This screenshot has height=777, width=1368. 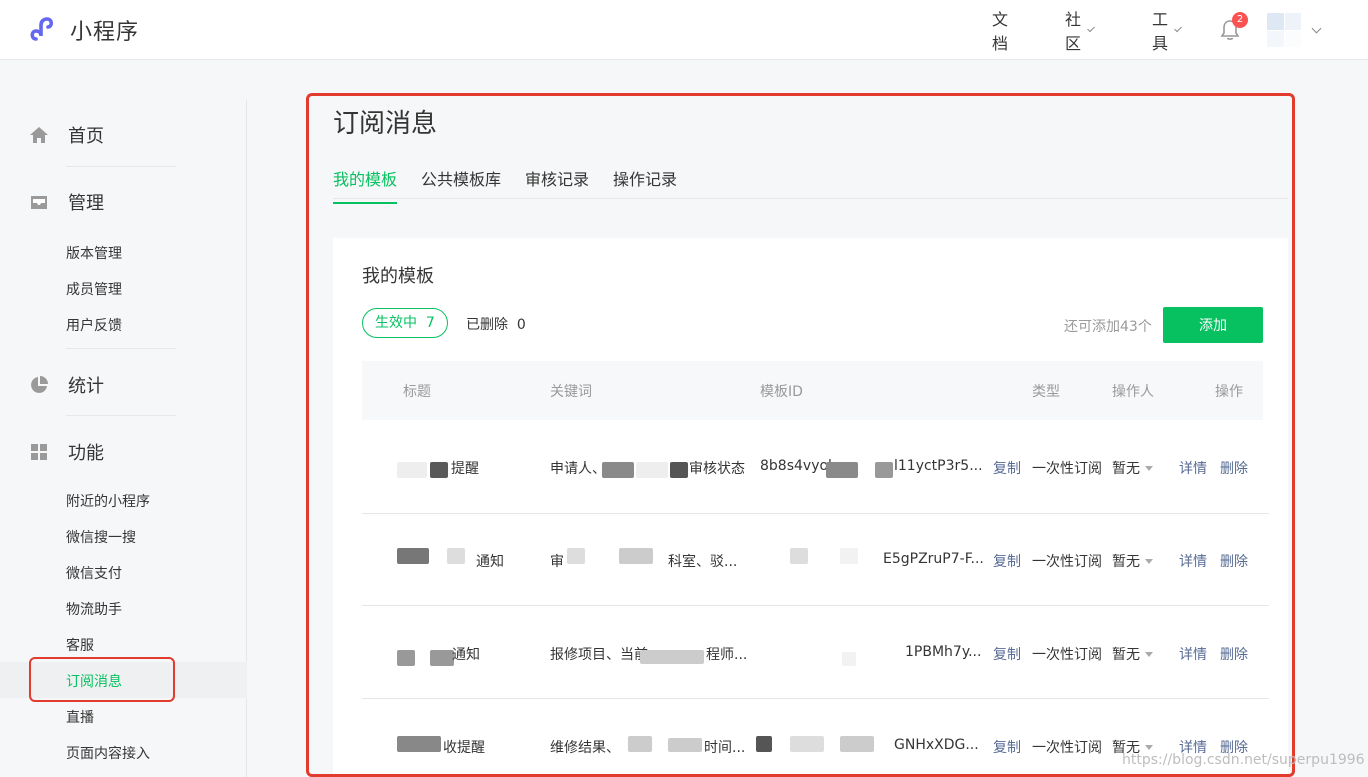 What do you see at coordinates (1159, 31) in the screenshot?
I see `nav-tools-label: 工具` at bounding box center [1159, 31].